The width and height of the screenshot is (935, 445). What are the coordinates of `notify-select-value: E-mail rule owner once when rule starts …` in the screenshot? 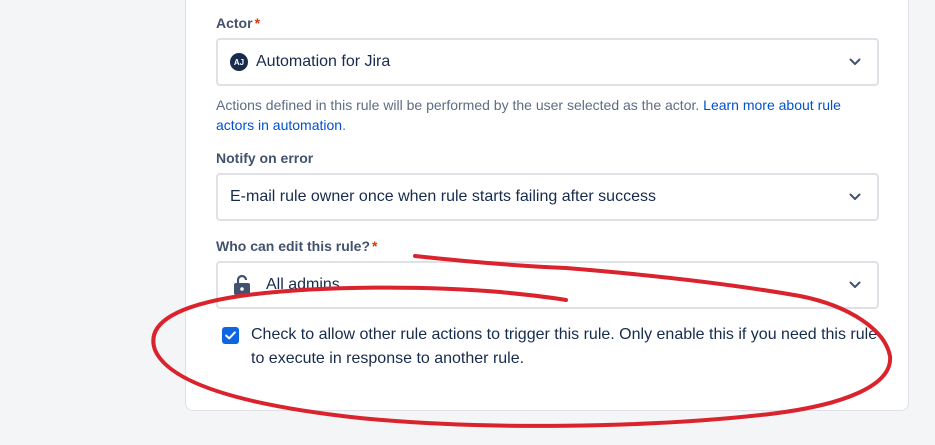 It's located at (443, 196).